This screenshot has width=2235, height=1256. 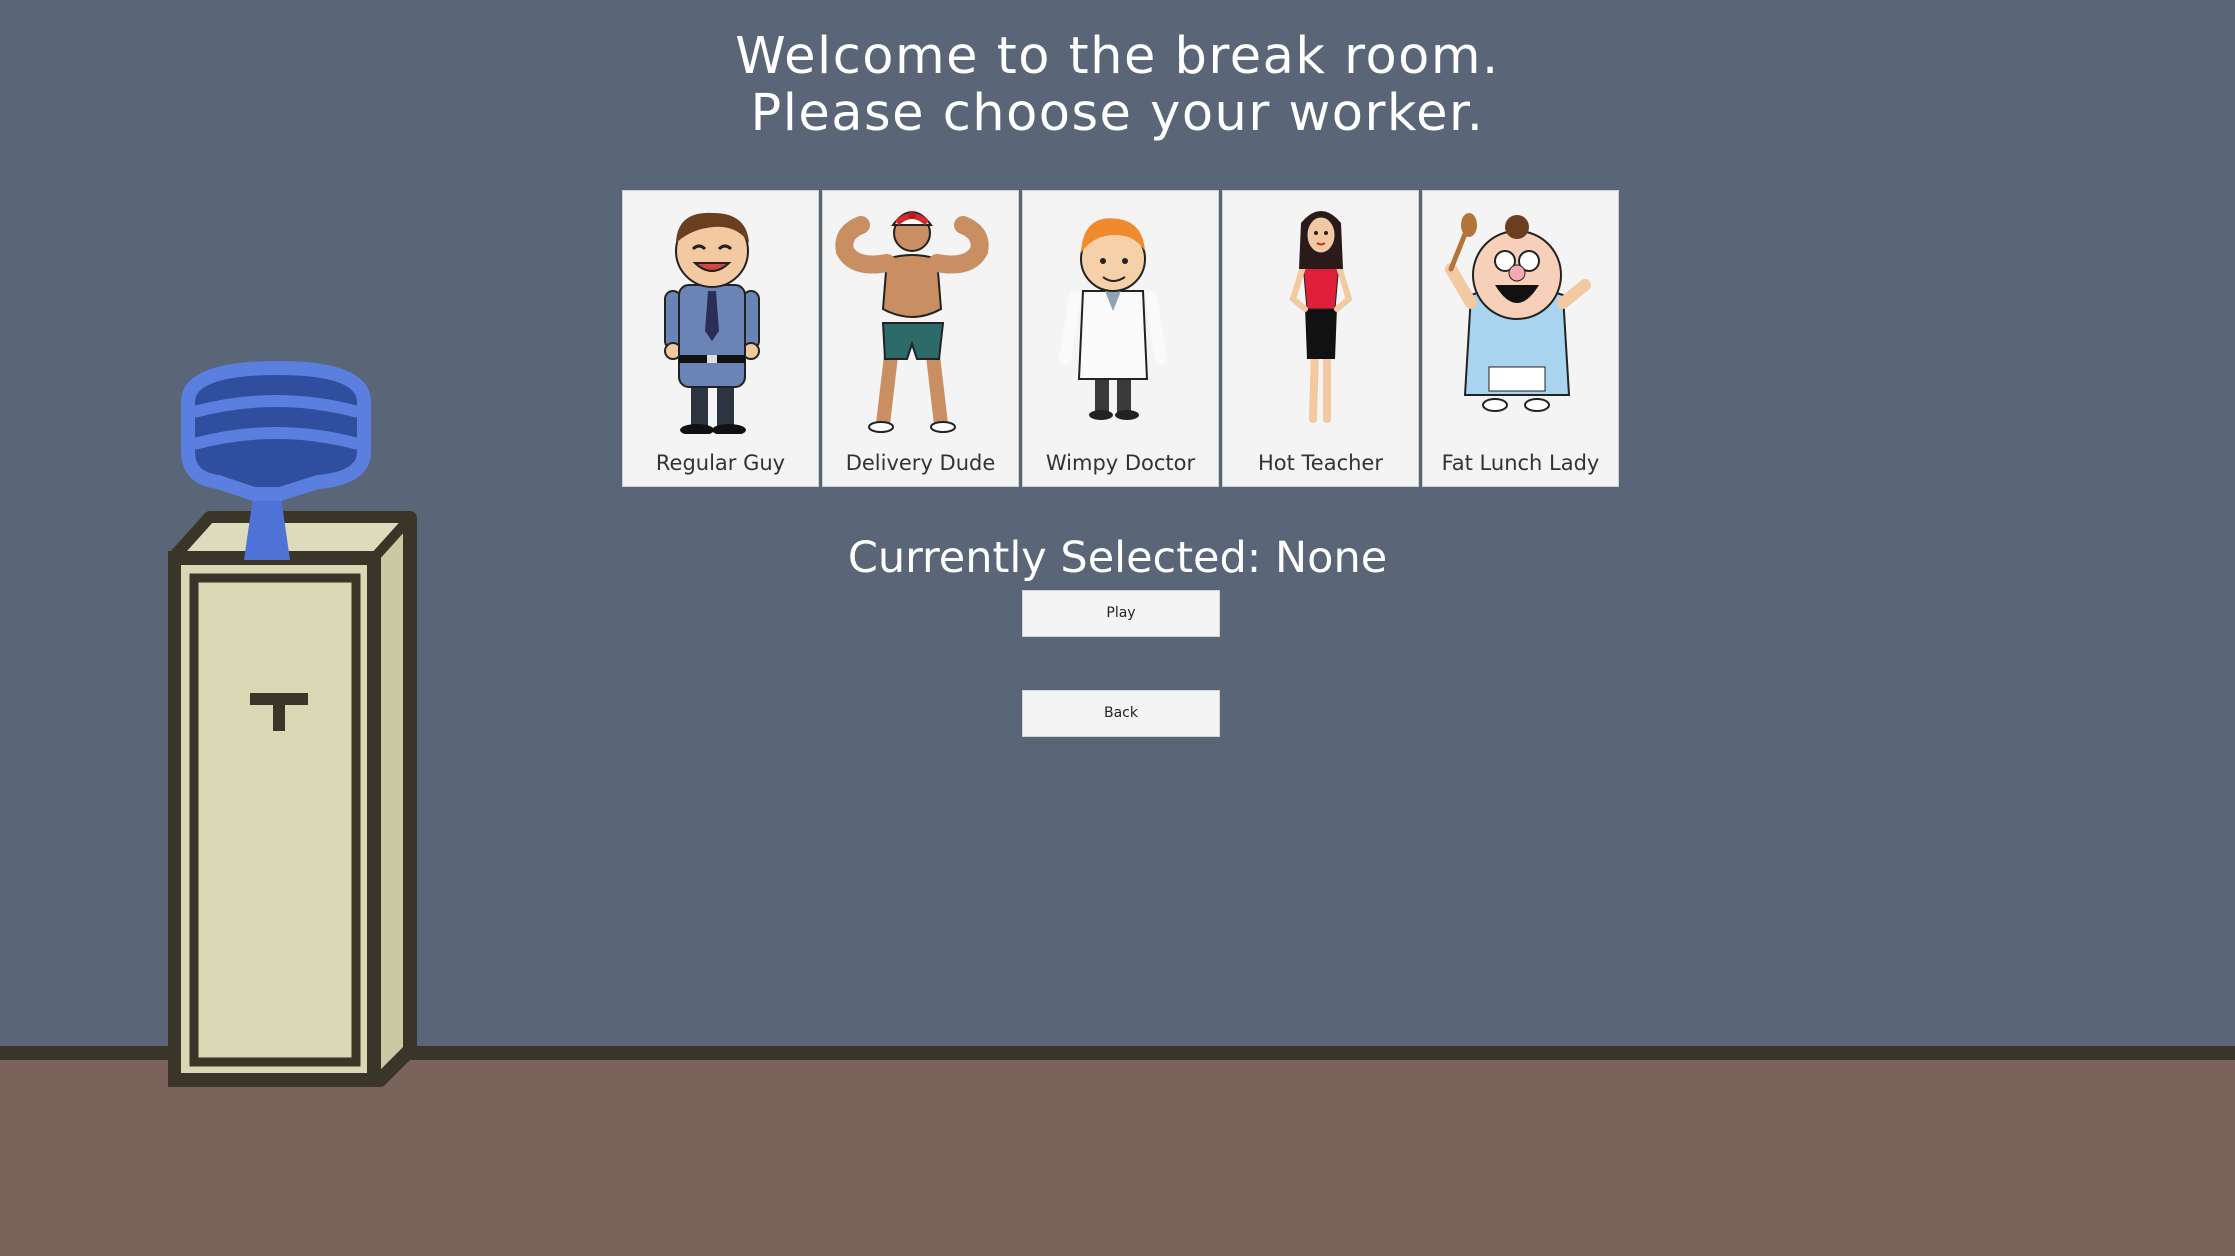 I want to click on worker-card-regular-guy: Regular Guy, so click(x=720, y=338).